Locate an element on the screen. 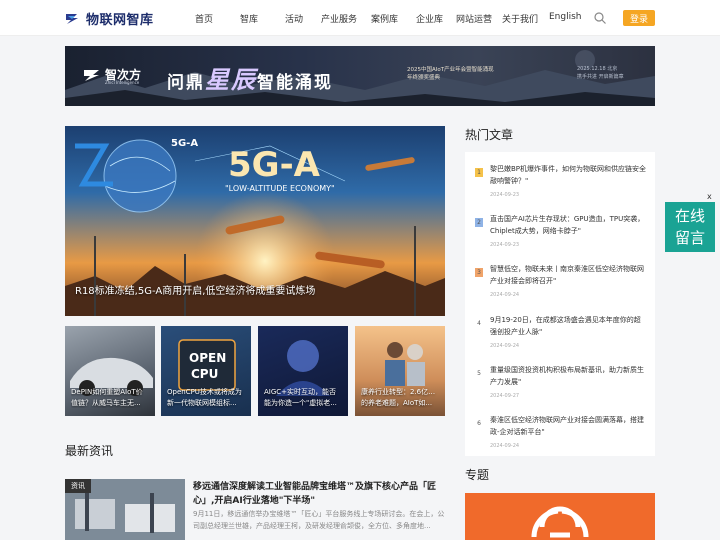  hot-articles-title: 热门文章 is located at coordinates (489, 135).